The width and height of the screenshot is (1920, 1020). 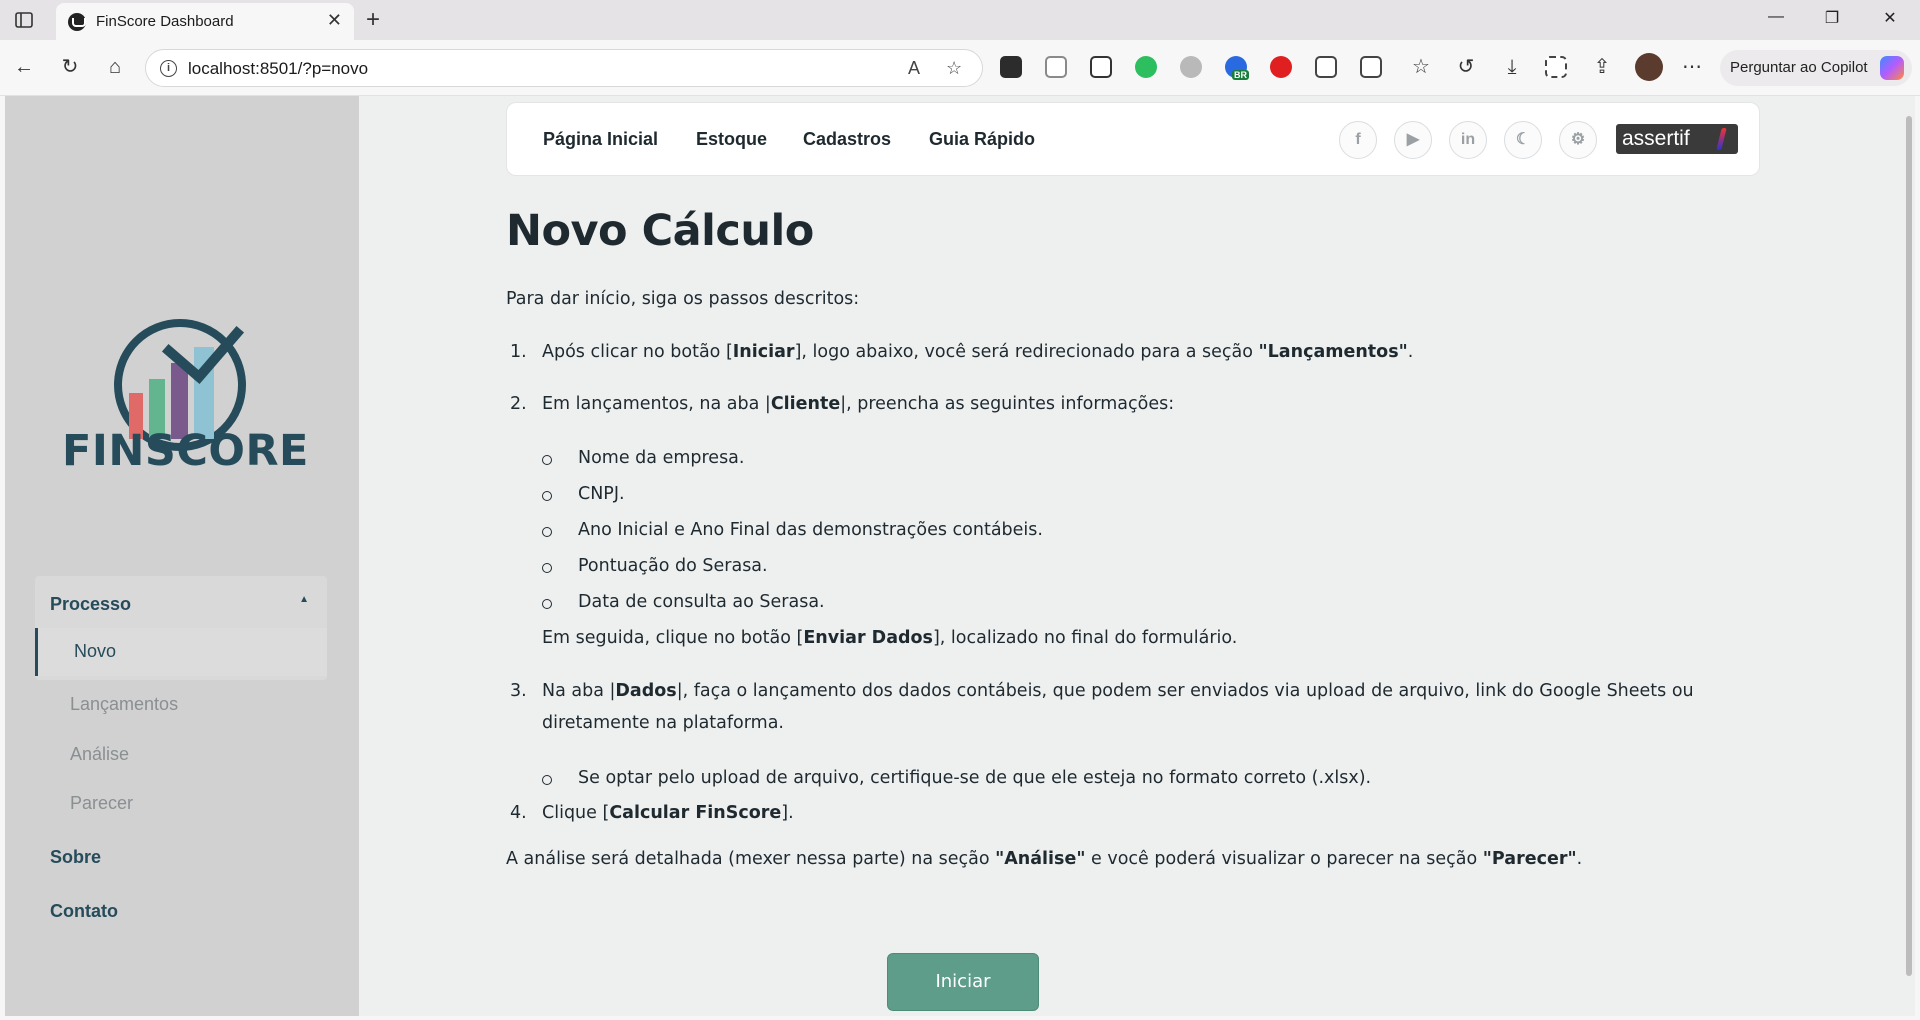 I want to click on extension-icon, so click(x=1011, y=67).